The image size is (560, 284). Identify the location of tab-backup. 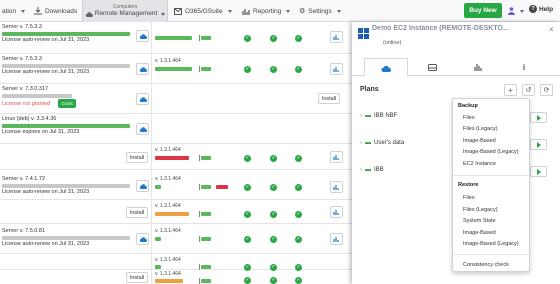
(386, 67).